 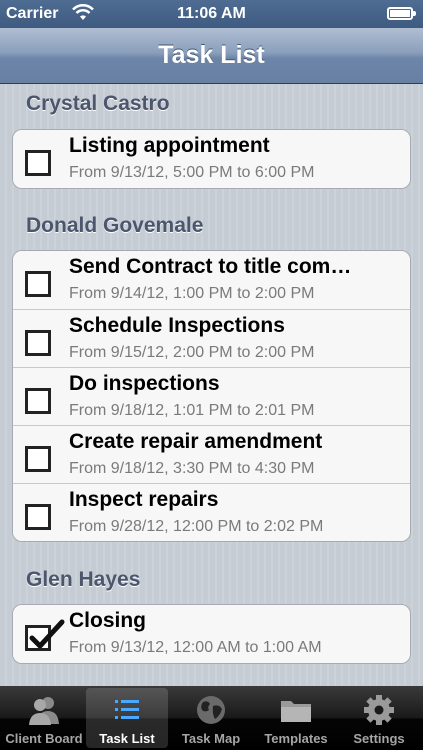 What do you see at coordinates (192, 293) in the screenshot?
I see `task-time: From 9/14/12, 1:00 PM to 2:00 PM` at bounding box center [192, 293].